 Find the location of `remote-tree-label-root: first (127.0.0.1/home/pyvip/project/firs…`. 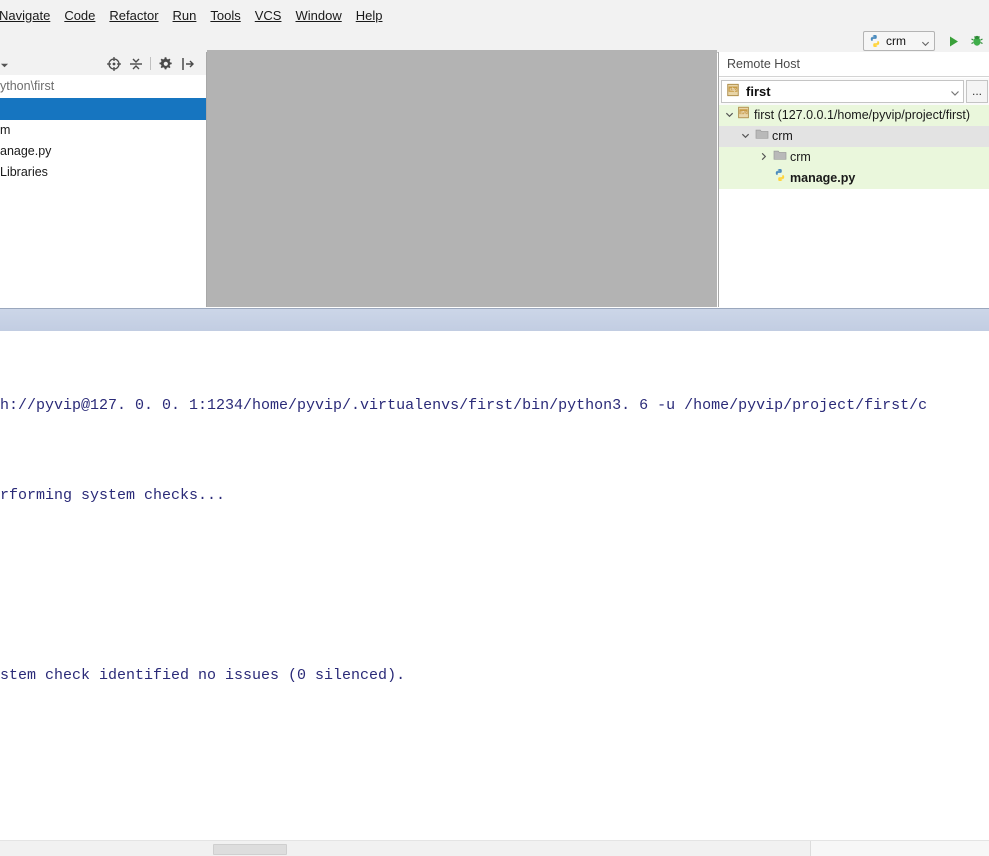

remote-tree-label-root: first (127.0.0.1/home/pyvip/project/firs… is located at coordinates (862, 115).